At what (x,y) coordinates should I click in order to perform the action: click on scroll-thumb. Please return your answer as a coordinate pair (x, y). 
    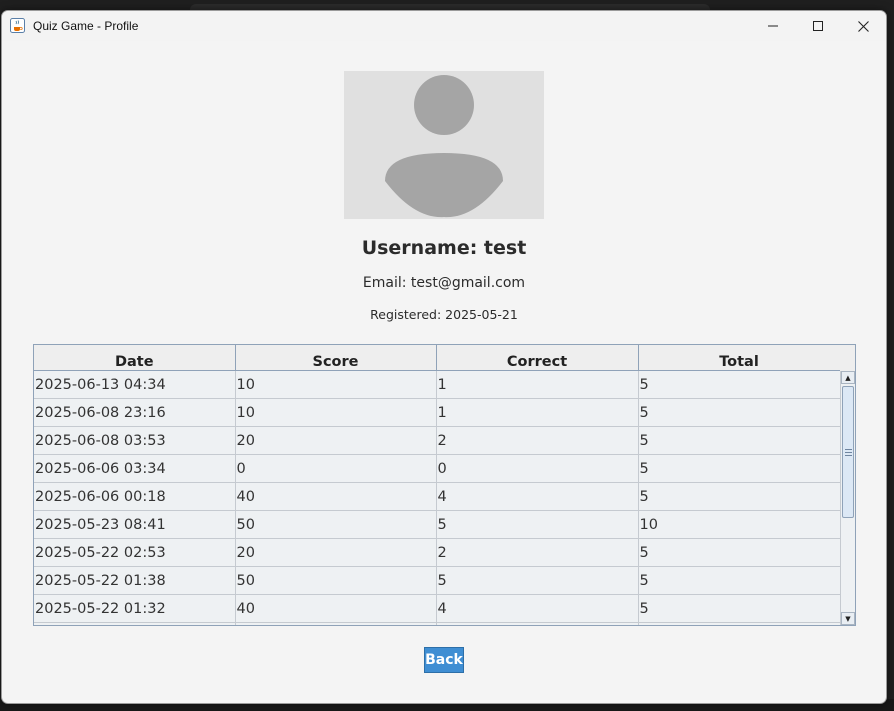
    Looking at the image, I should click on (848, 452).